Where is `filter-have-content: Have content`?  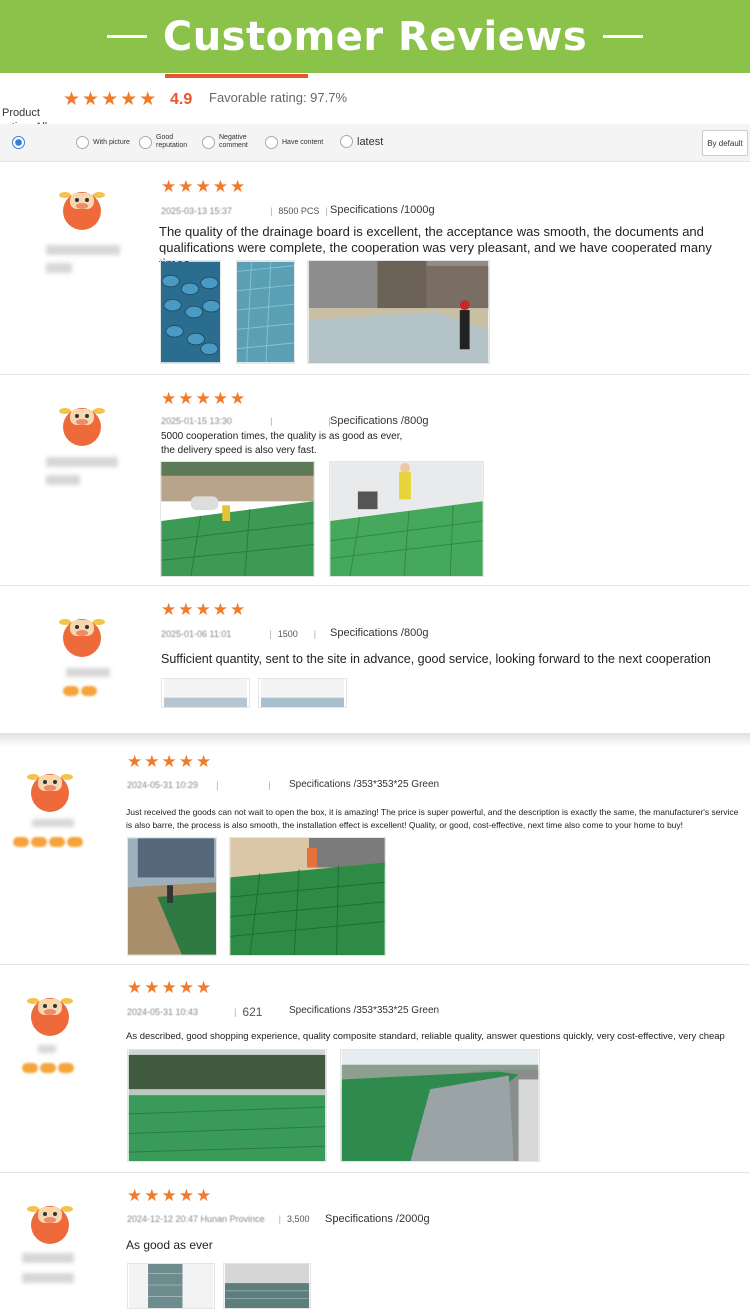 filter-have-content: Have content is located at coordinates (294, 142).